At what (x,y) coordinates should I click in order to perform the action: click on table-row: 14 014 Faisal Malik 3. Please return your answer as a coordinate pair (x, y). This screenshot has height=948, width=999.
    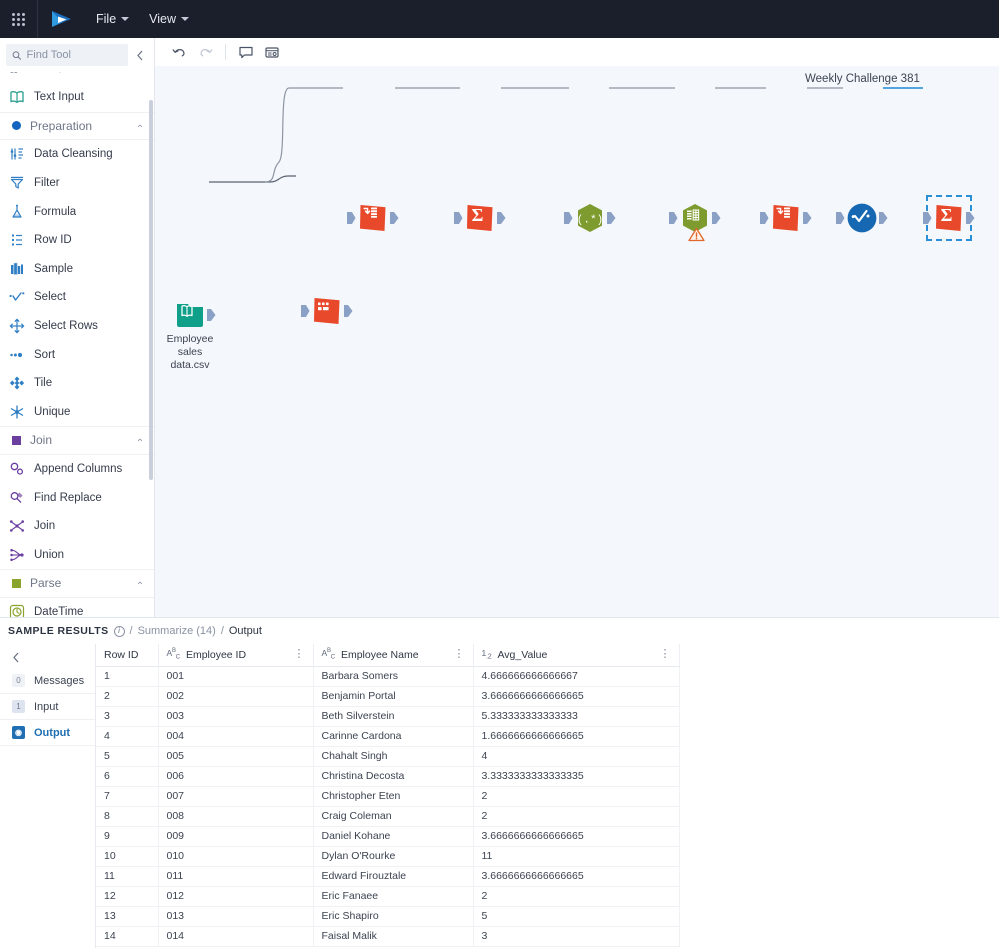
    Looking at the image, I should click on (388, 936).